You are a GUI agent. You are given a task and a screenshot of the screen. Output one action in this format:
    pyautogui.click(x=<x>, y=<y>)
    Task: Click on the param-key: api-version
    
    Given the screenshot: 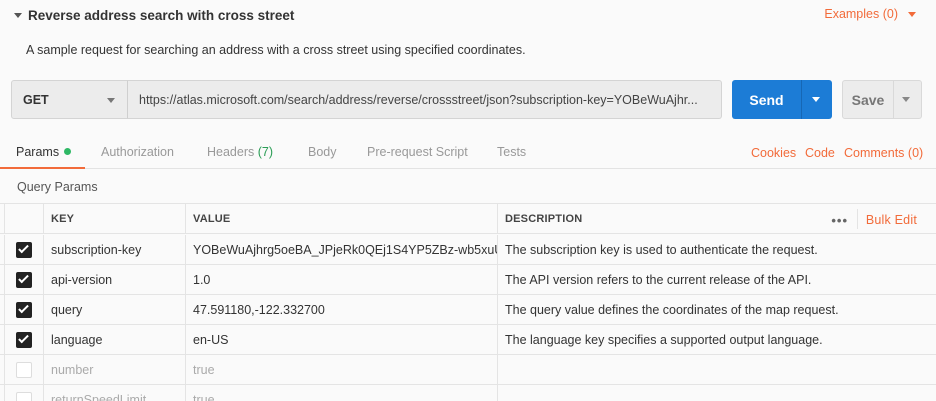 What is the action you would take?
    pyautogui.click(x=114, y=280)
    